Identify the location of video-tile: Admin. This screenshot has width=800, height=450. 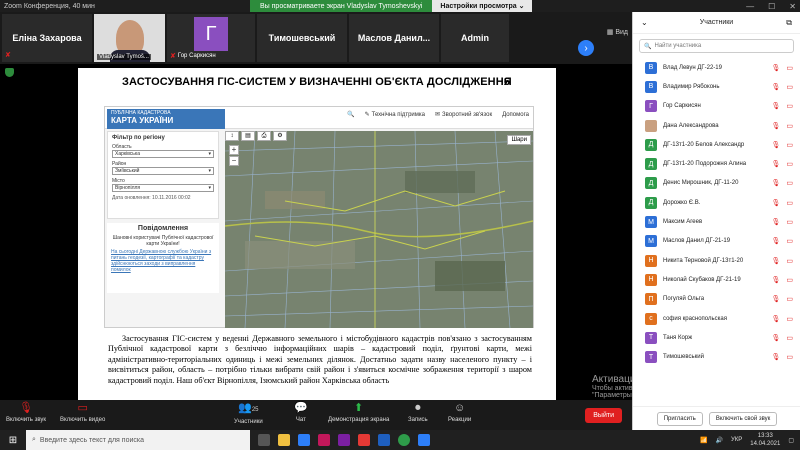
(475, 38).